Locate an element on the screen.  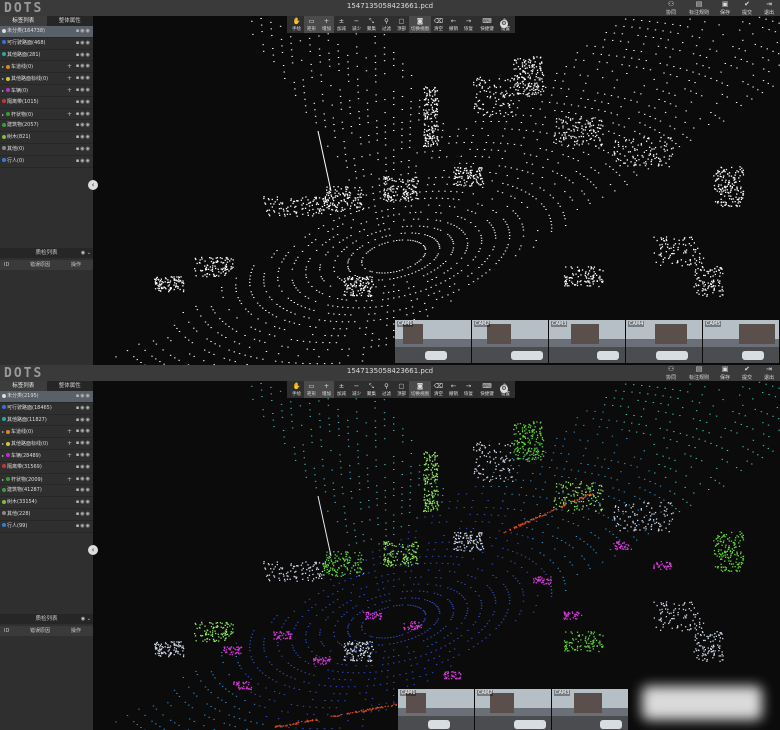
label-row: 其他(228) ▪◉◉ is located at coordinates (46, 515).